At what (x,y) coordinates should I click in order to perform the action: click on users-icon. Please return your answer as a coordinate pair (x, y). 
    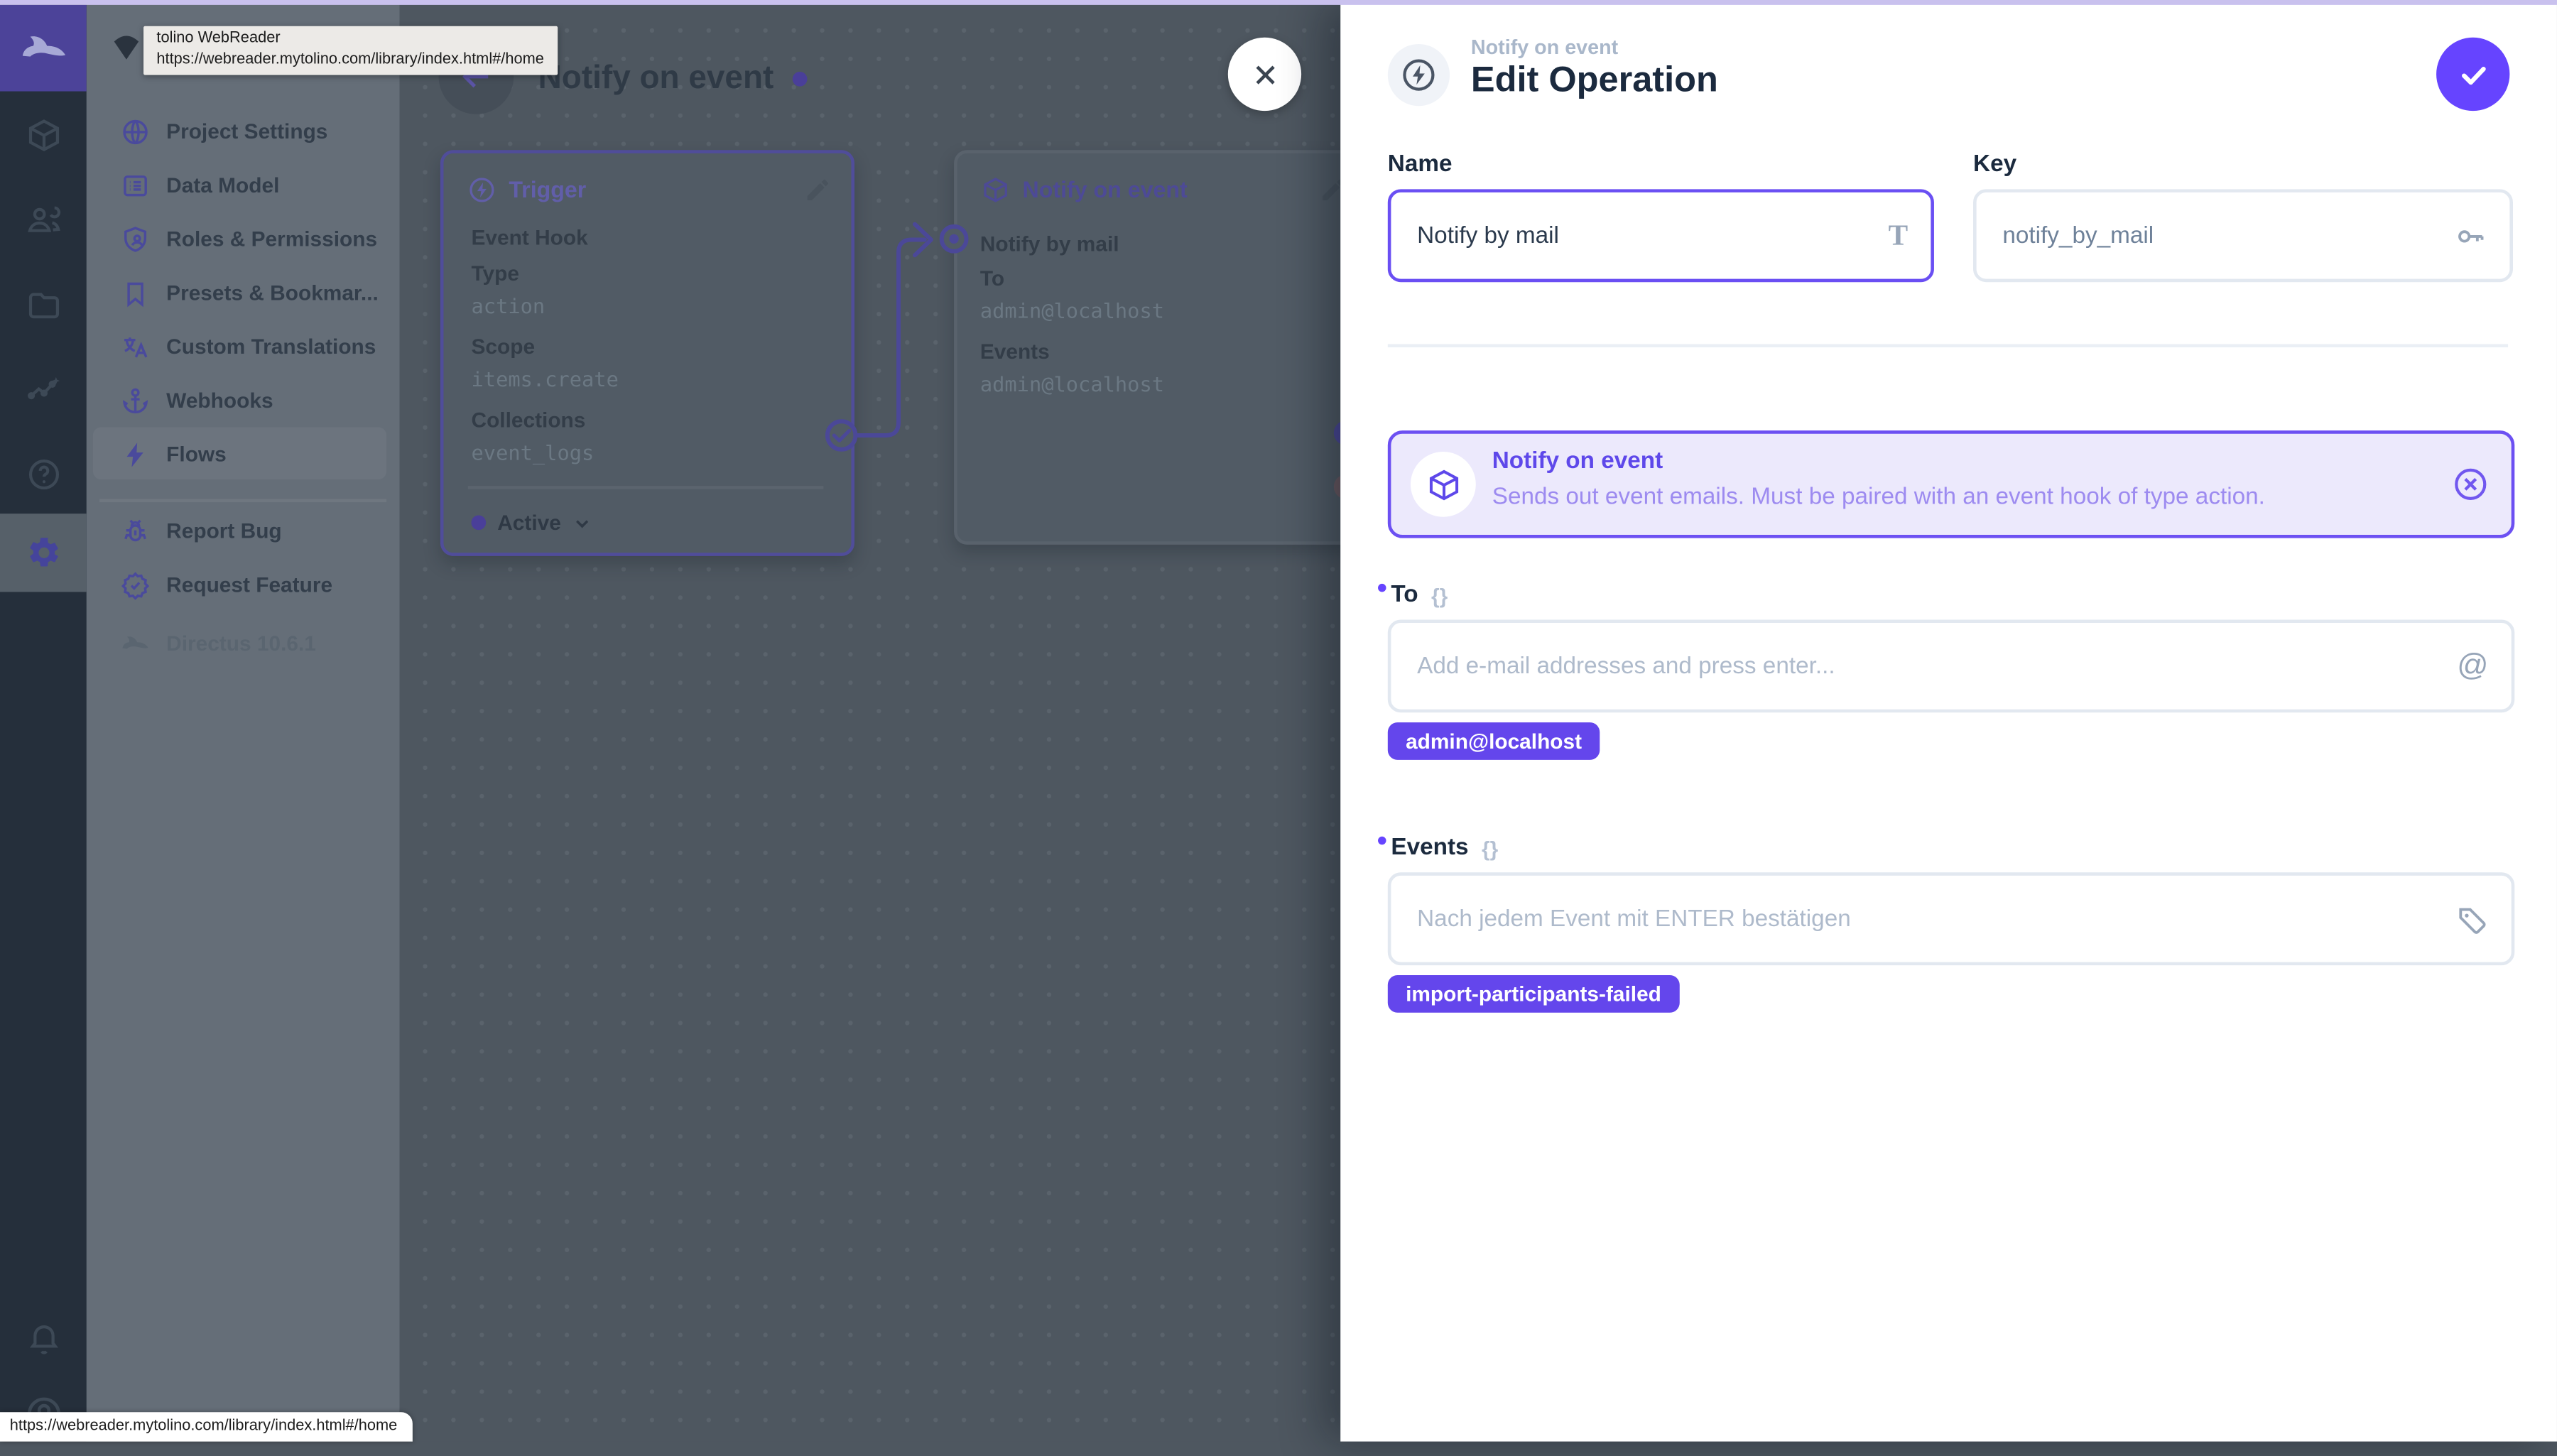
    Looking at the image, I should click on (43, 218).